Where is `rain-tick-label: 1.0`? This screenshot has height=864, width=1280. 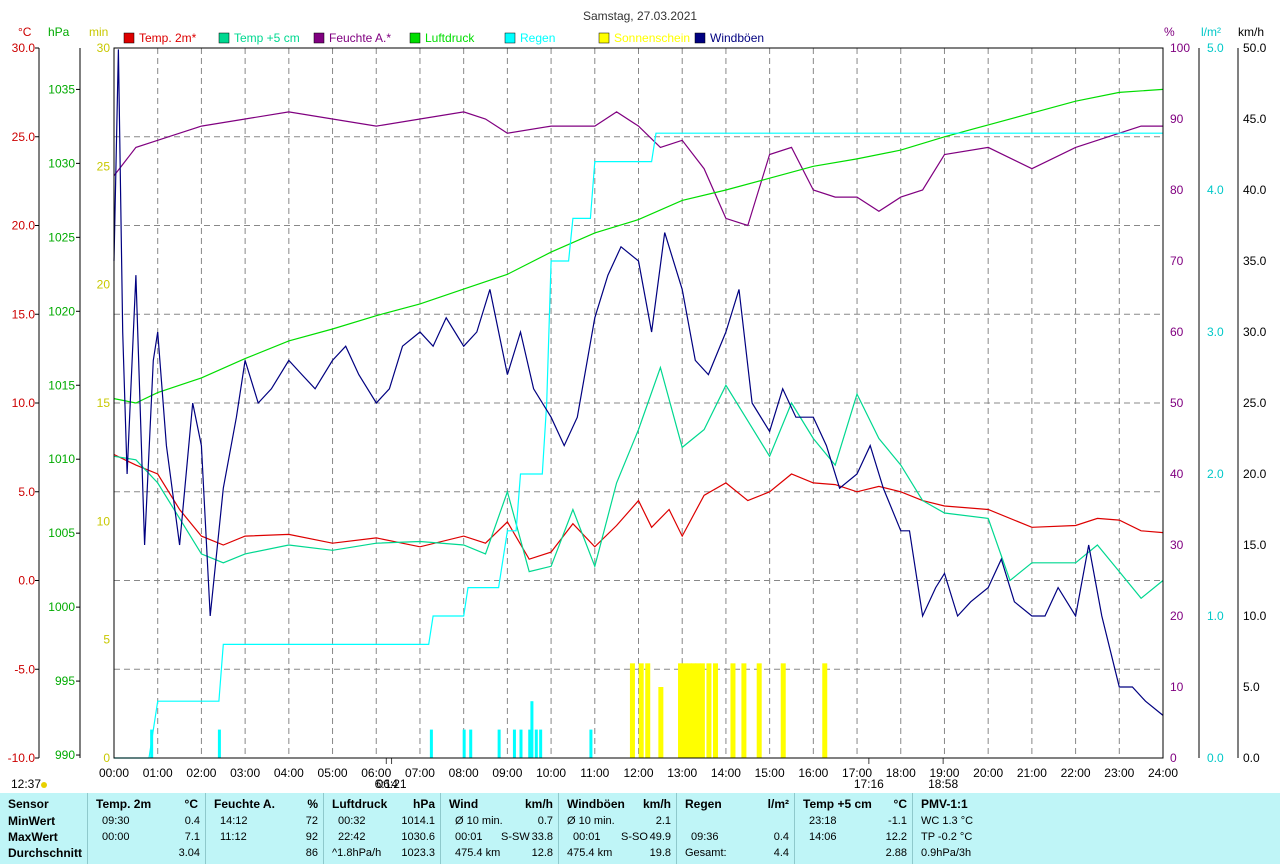 rain-tick-label: 1.0 is located at coordinates (1215, 616).